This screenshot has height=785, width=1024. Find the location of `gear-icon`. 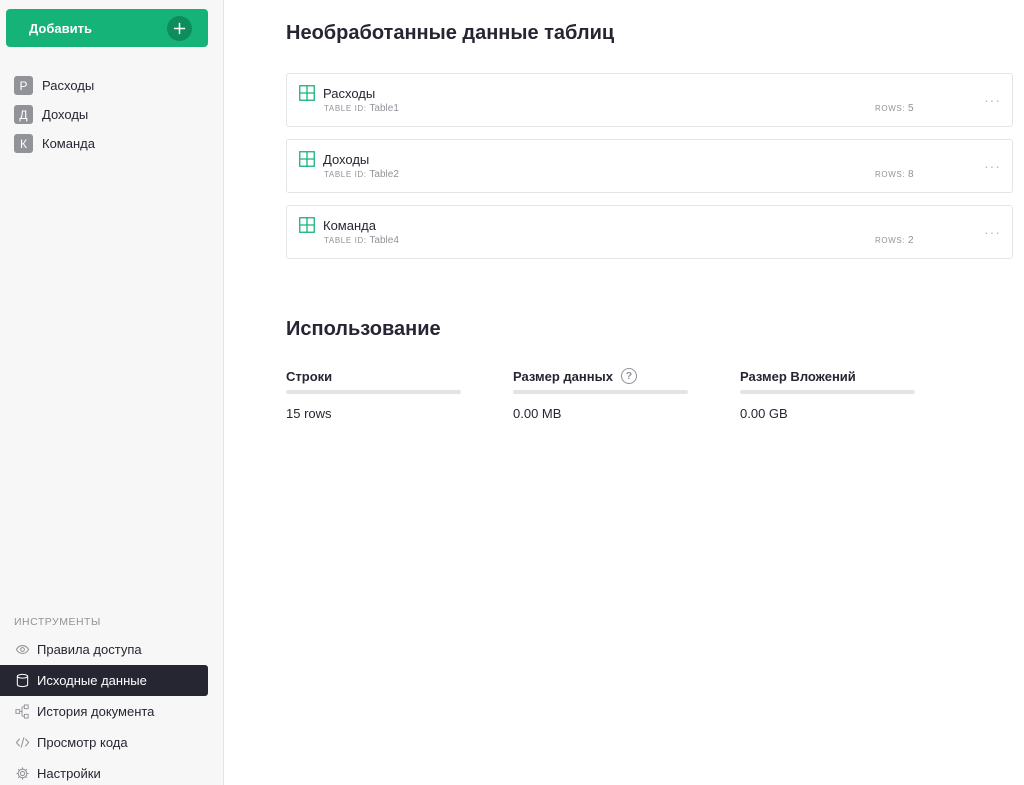

gear-icon is located at coordinates (22, 774).